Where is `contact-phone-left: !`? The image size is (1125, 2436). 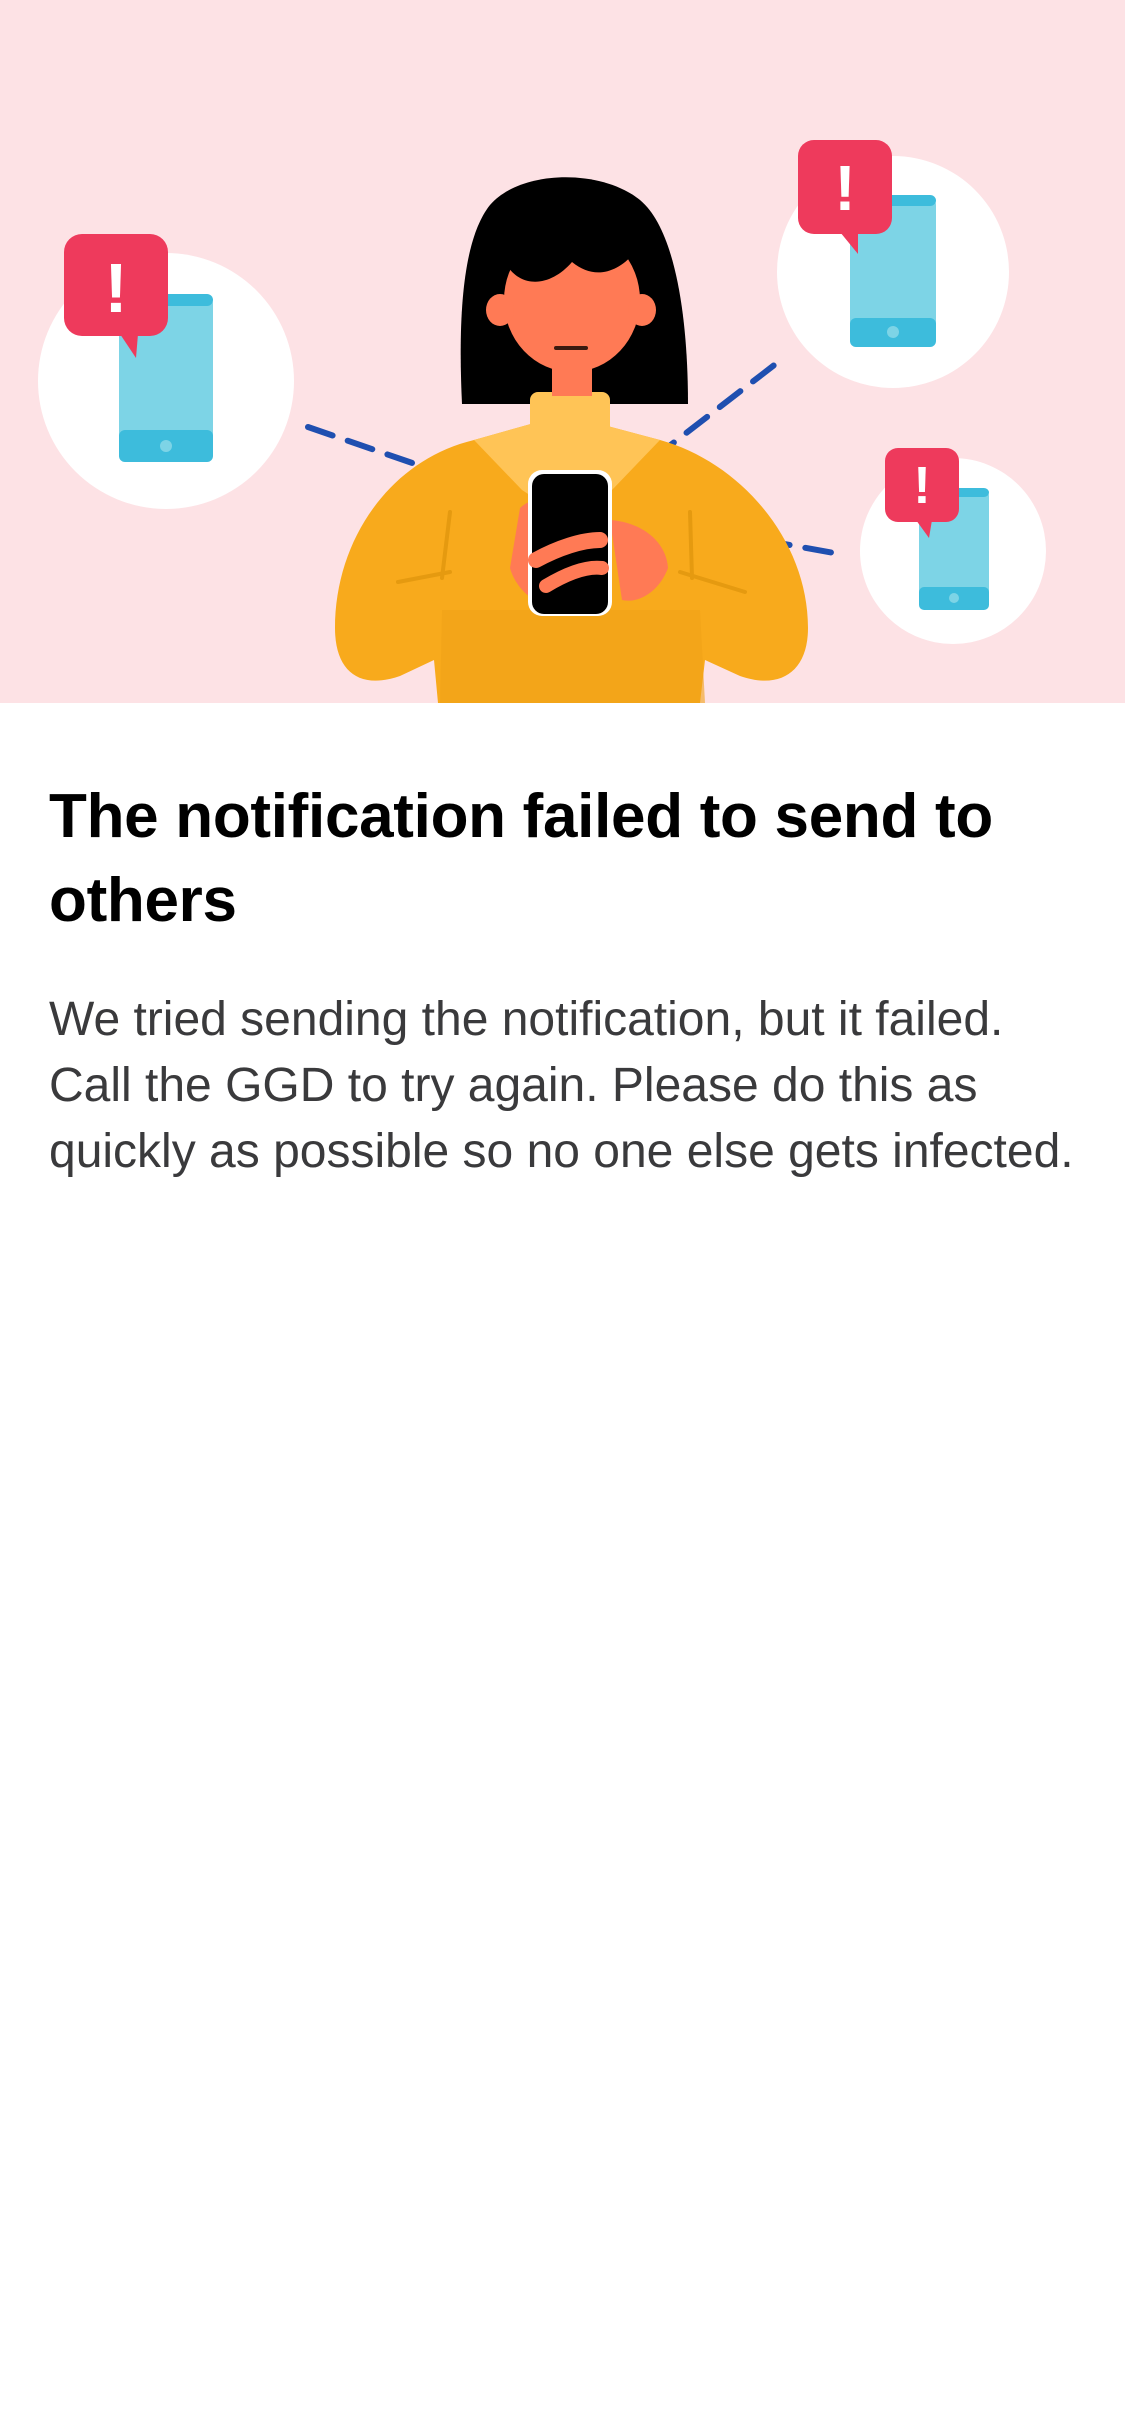
contact-phone-left: ! is located at coordinates (166, 371).